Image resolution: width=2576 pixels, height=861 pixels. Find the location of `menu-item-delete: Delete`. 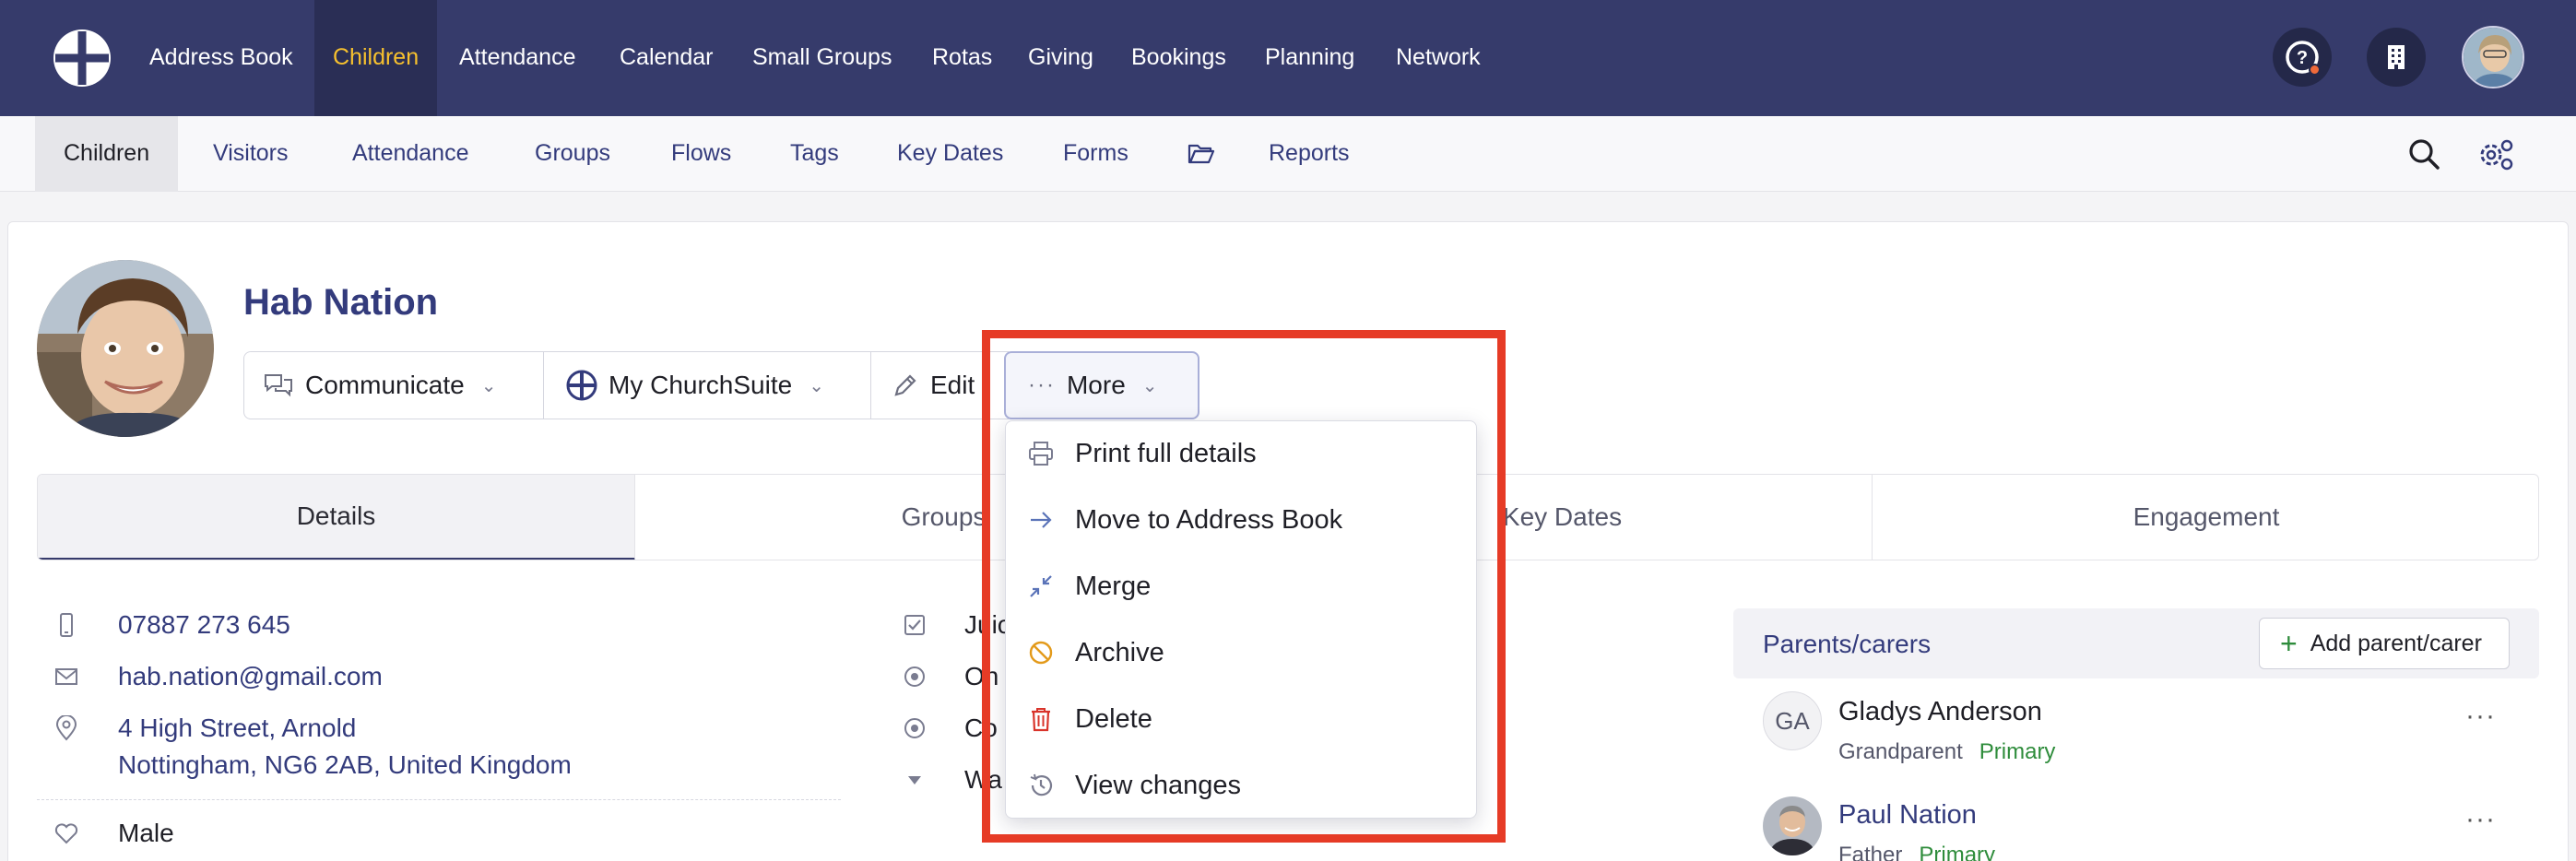

menu-item-delete: Delete is located at coordinates (1241, 719).